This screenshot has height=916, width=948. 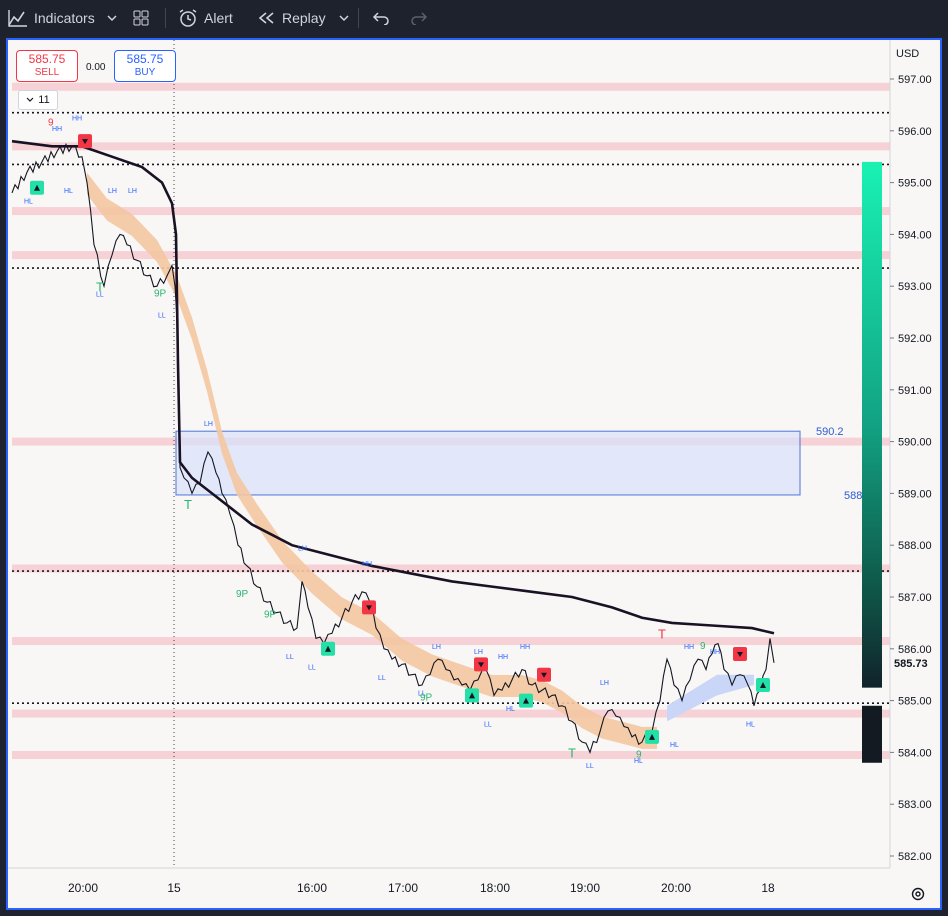 I want to click on range-box, so click(x=488, y=463).